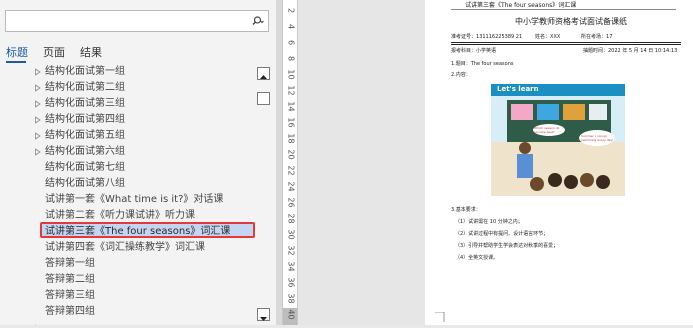 This screenshot has height=328, width=693. What do you see at coordinates (464, 37) in the screenshot?
I see `ticket-label: 准考证号：` at bounding box center [464, 37].